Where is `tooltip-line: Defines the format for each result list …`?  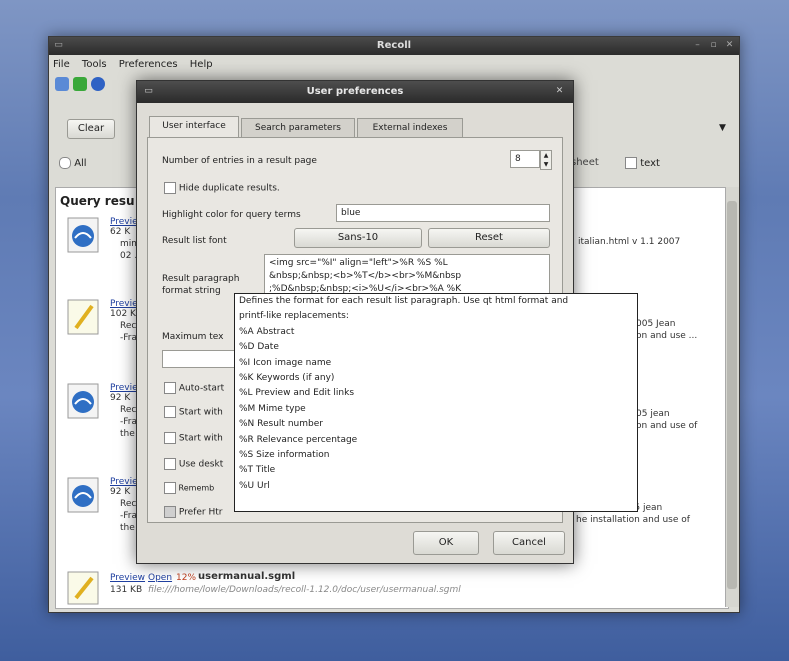 tooltip-line: Defines the format for each result list … is located at coordinates (404, 301).